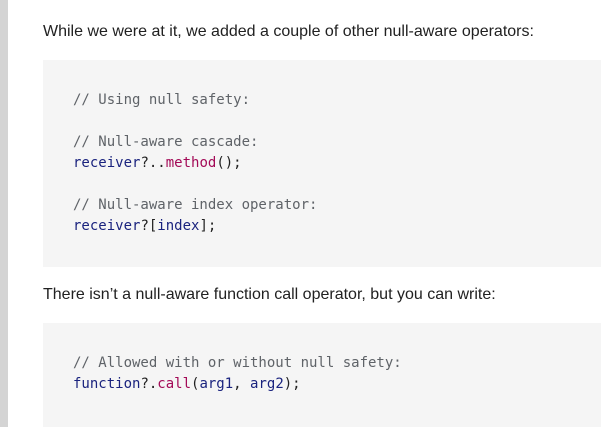  I want to click on code-null-aware-access-operator: ?., so click(149, 384).